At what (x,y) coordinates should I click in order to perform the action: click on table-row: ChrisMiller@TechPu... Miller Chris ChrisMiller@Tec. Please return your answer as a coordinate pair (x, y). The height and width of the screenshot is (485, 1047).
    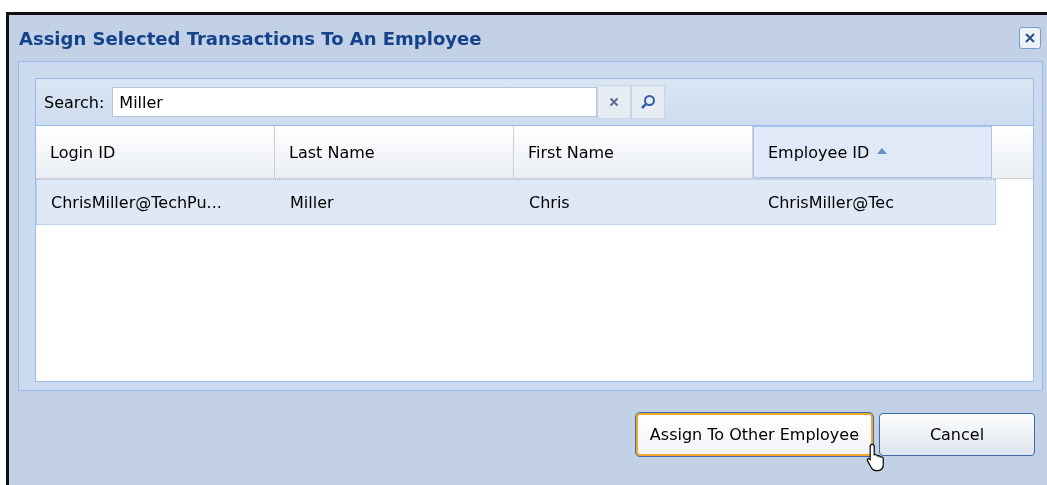
    Looking at the image, I should click on (516, 202).